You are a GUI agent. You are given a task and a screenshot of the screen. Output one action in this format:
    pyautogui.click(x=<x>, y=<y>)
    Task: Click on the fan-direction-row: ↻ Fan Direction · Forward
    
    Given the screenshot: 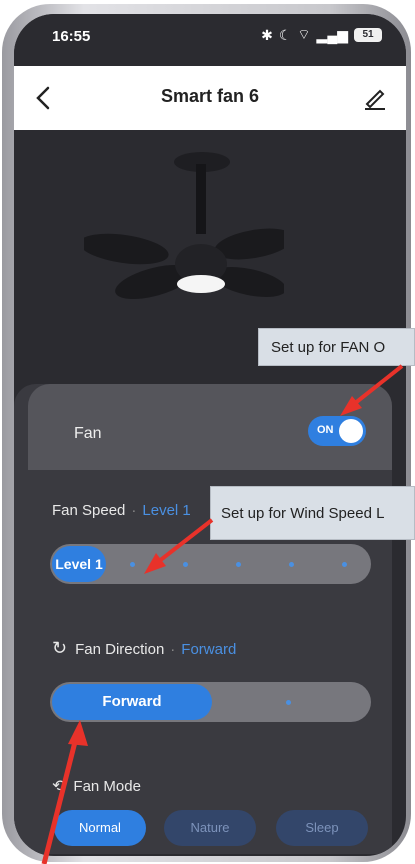 What is the action you would take?
    pyautogui.click(x=144, y=648)
    